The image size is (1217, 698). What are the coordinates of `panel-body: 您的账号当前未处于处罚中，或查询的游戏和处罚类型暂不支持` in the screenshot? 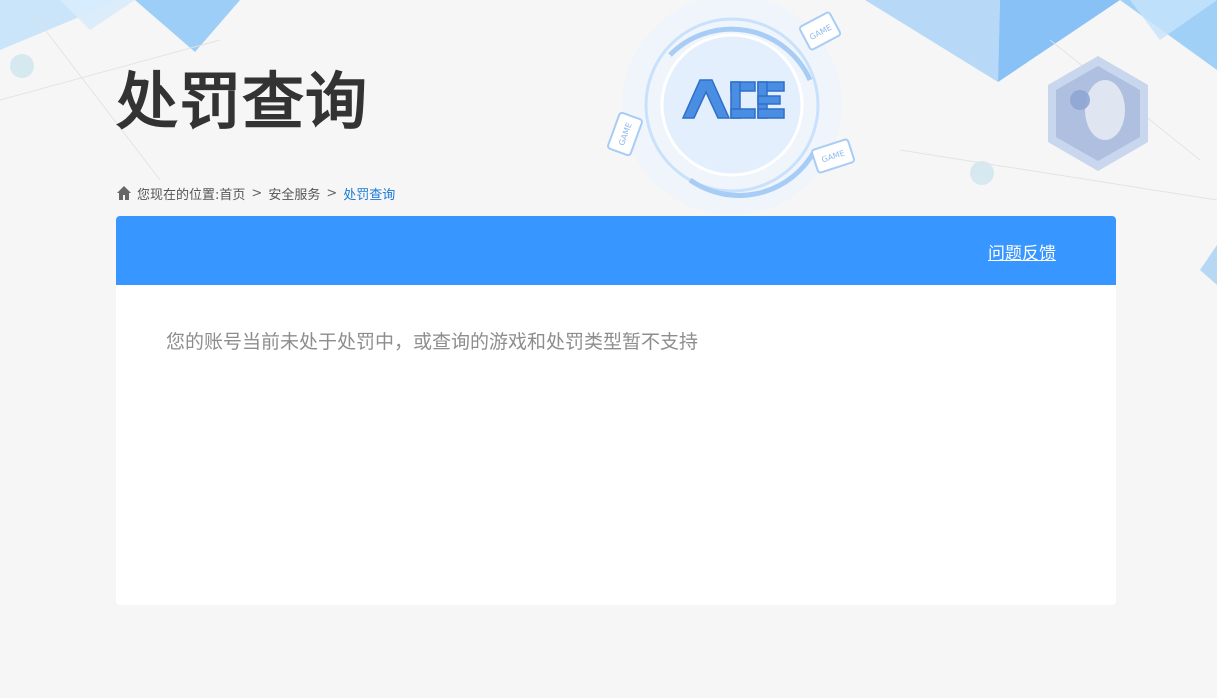 It's located at (616, 340).